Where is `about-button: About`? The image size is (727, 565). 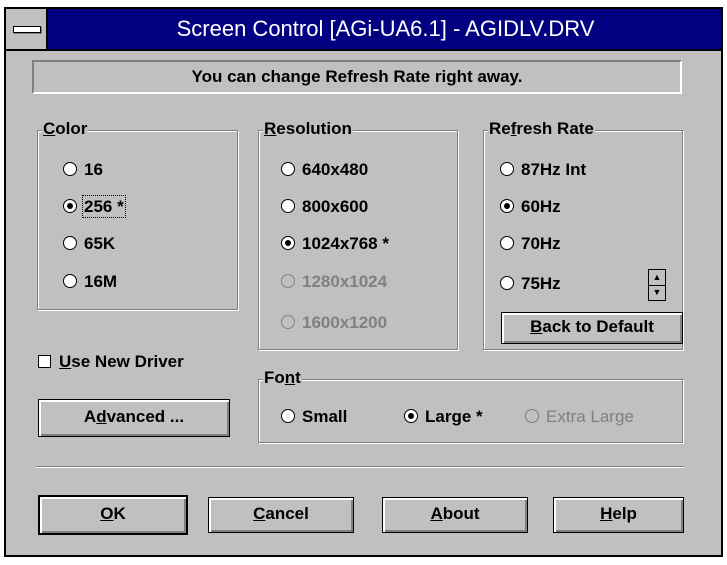 about-button: About is located at coordinates (455, 515).